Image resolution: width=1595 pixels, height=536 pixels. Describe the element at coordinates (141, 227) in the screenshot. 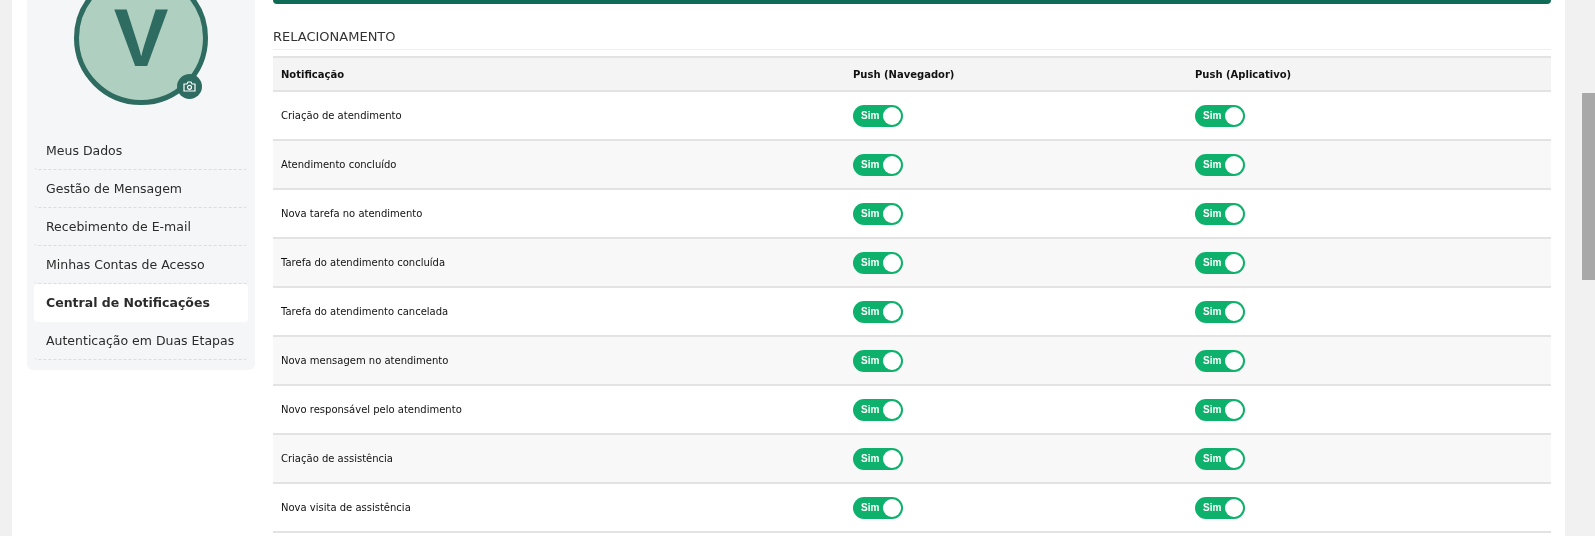

I see `sidebar-item: Recebimento de E-mail` at that location.